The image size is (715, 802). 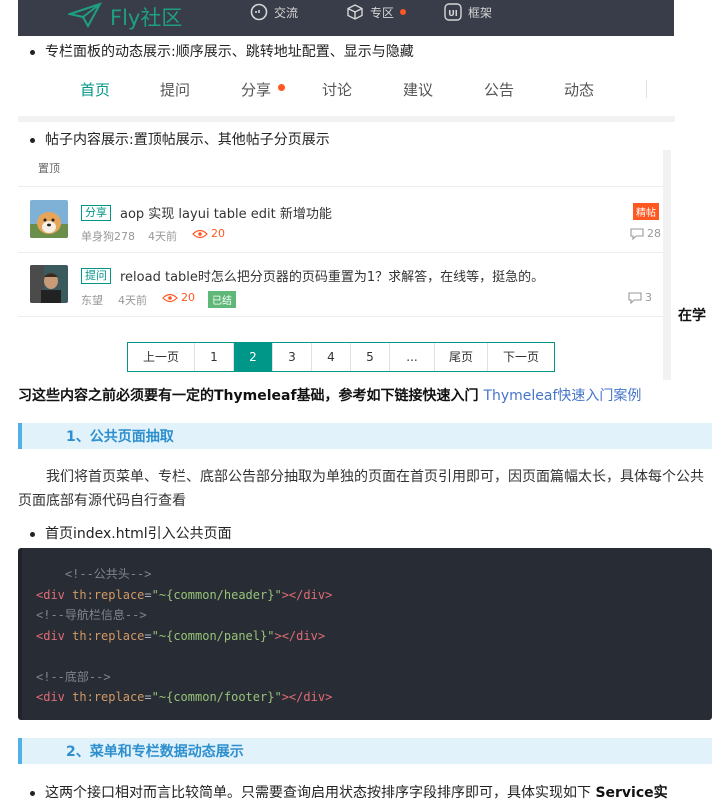 What do you see at coordinates (646, 89) in the screenshot?
I see `tab-divider` at bounding box center [646, 89].